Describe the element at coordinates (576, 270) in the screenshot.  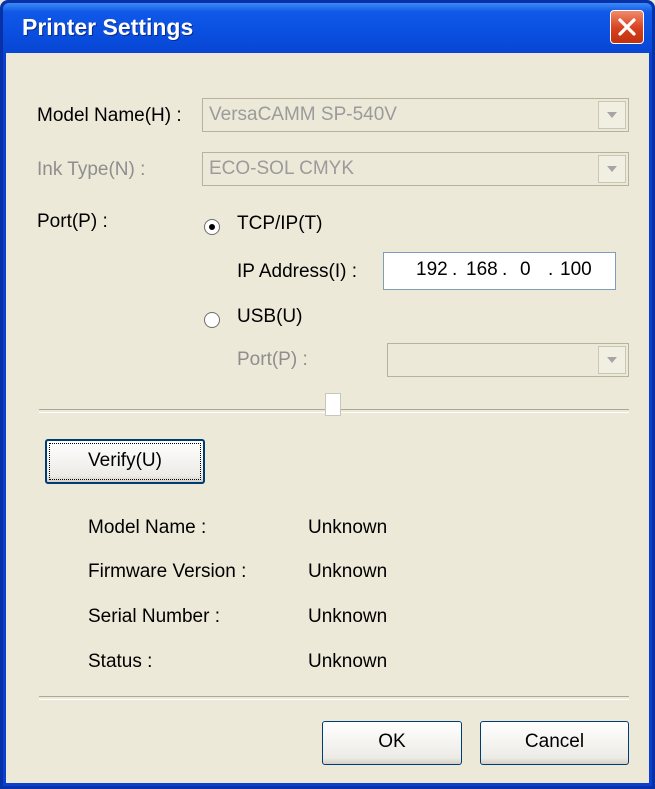
I see `ip-octet-4: 100` at that location.